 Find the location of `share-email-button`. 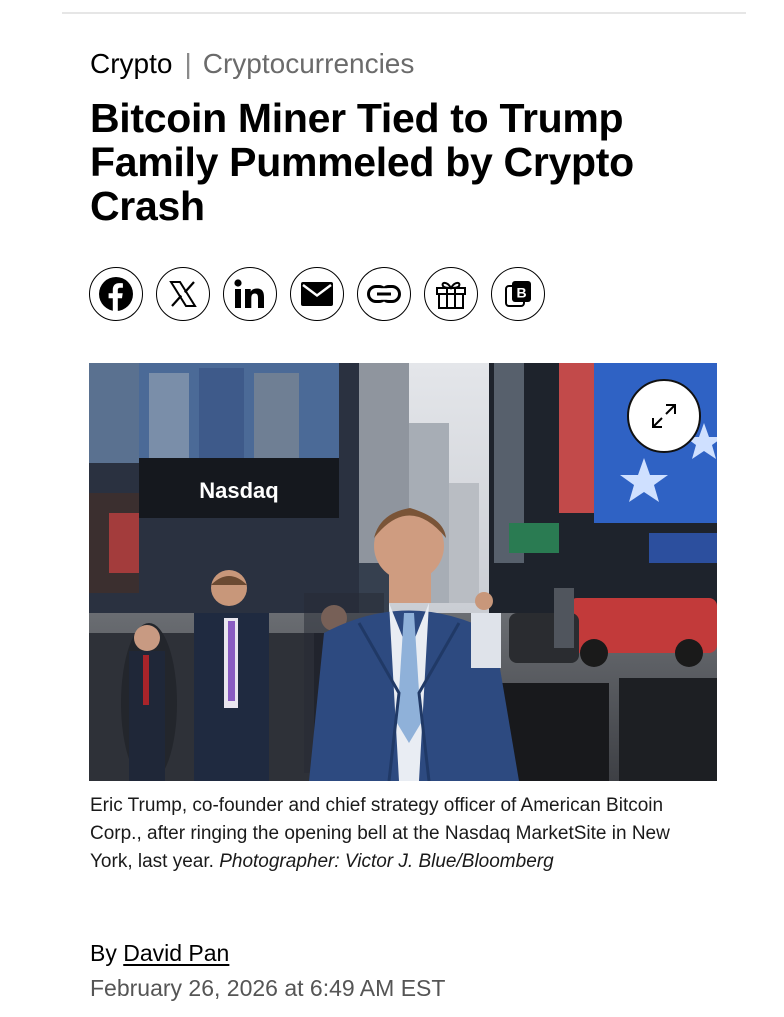

share-email-button is located at coordinates (317, 294).